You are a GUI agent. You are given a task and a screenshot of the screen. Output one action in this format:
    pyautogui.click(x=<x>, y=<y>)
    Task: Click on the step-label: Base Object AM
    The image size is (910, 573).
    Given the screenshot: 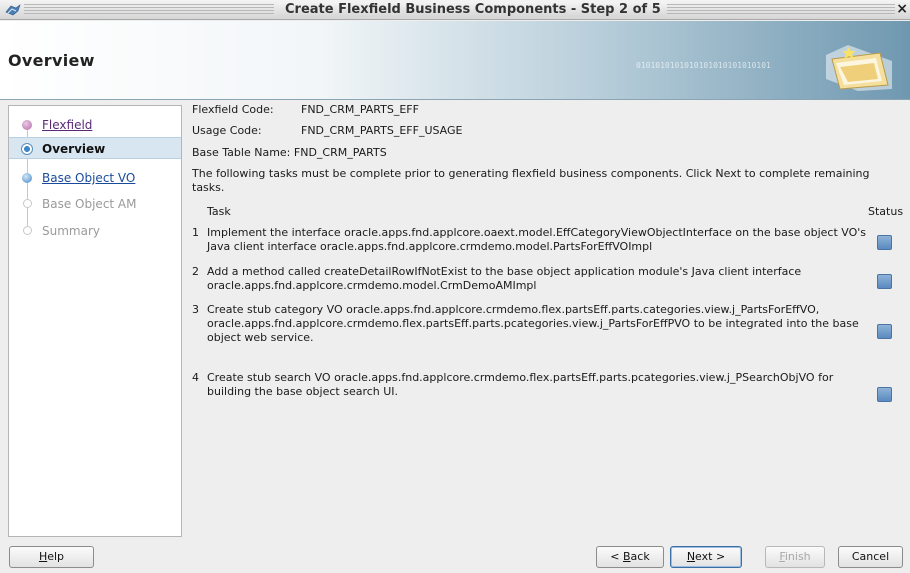 What is the action you would take?
    pyautogui.click(x=89, y=204)
    